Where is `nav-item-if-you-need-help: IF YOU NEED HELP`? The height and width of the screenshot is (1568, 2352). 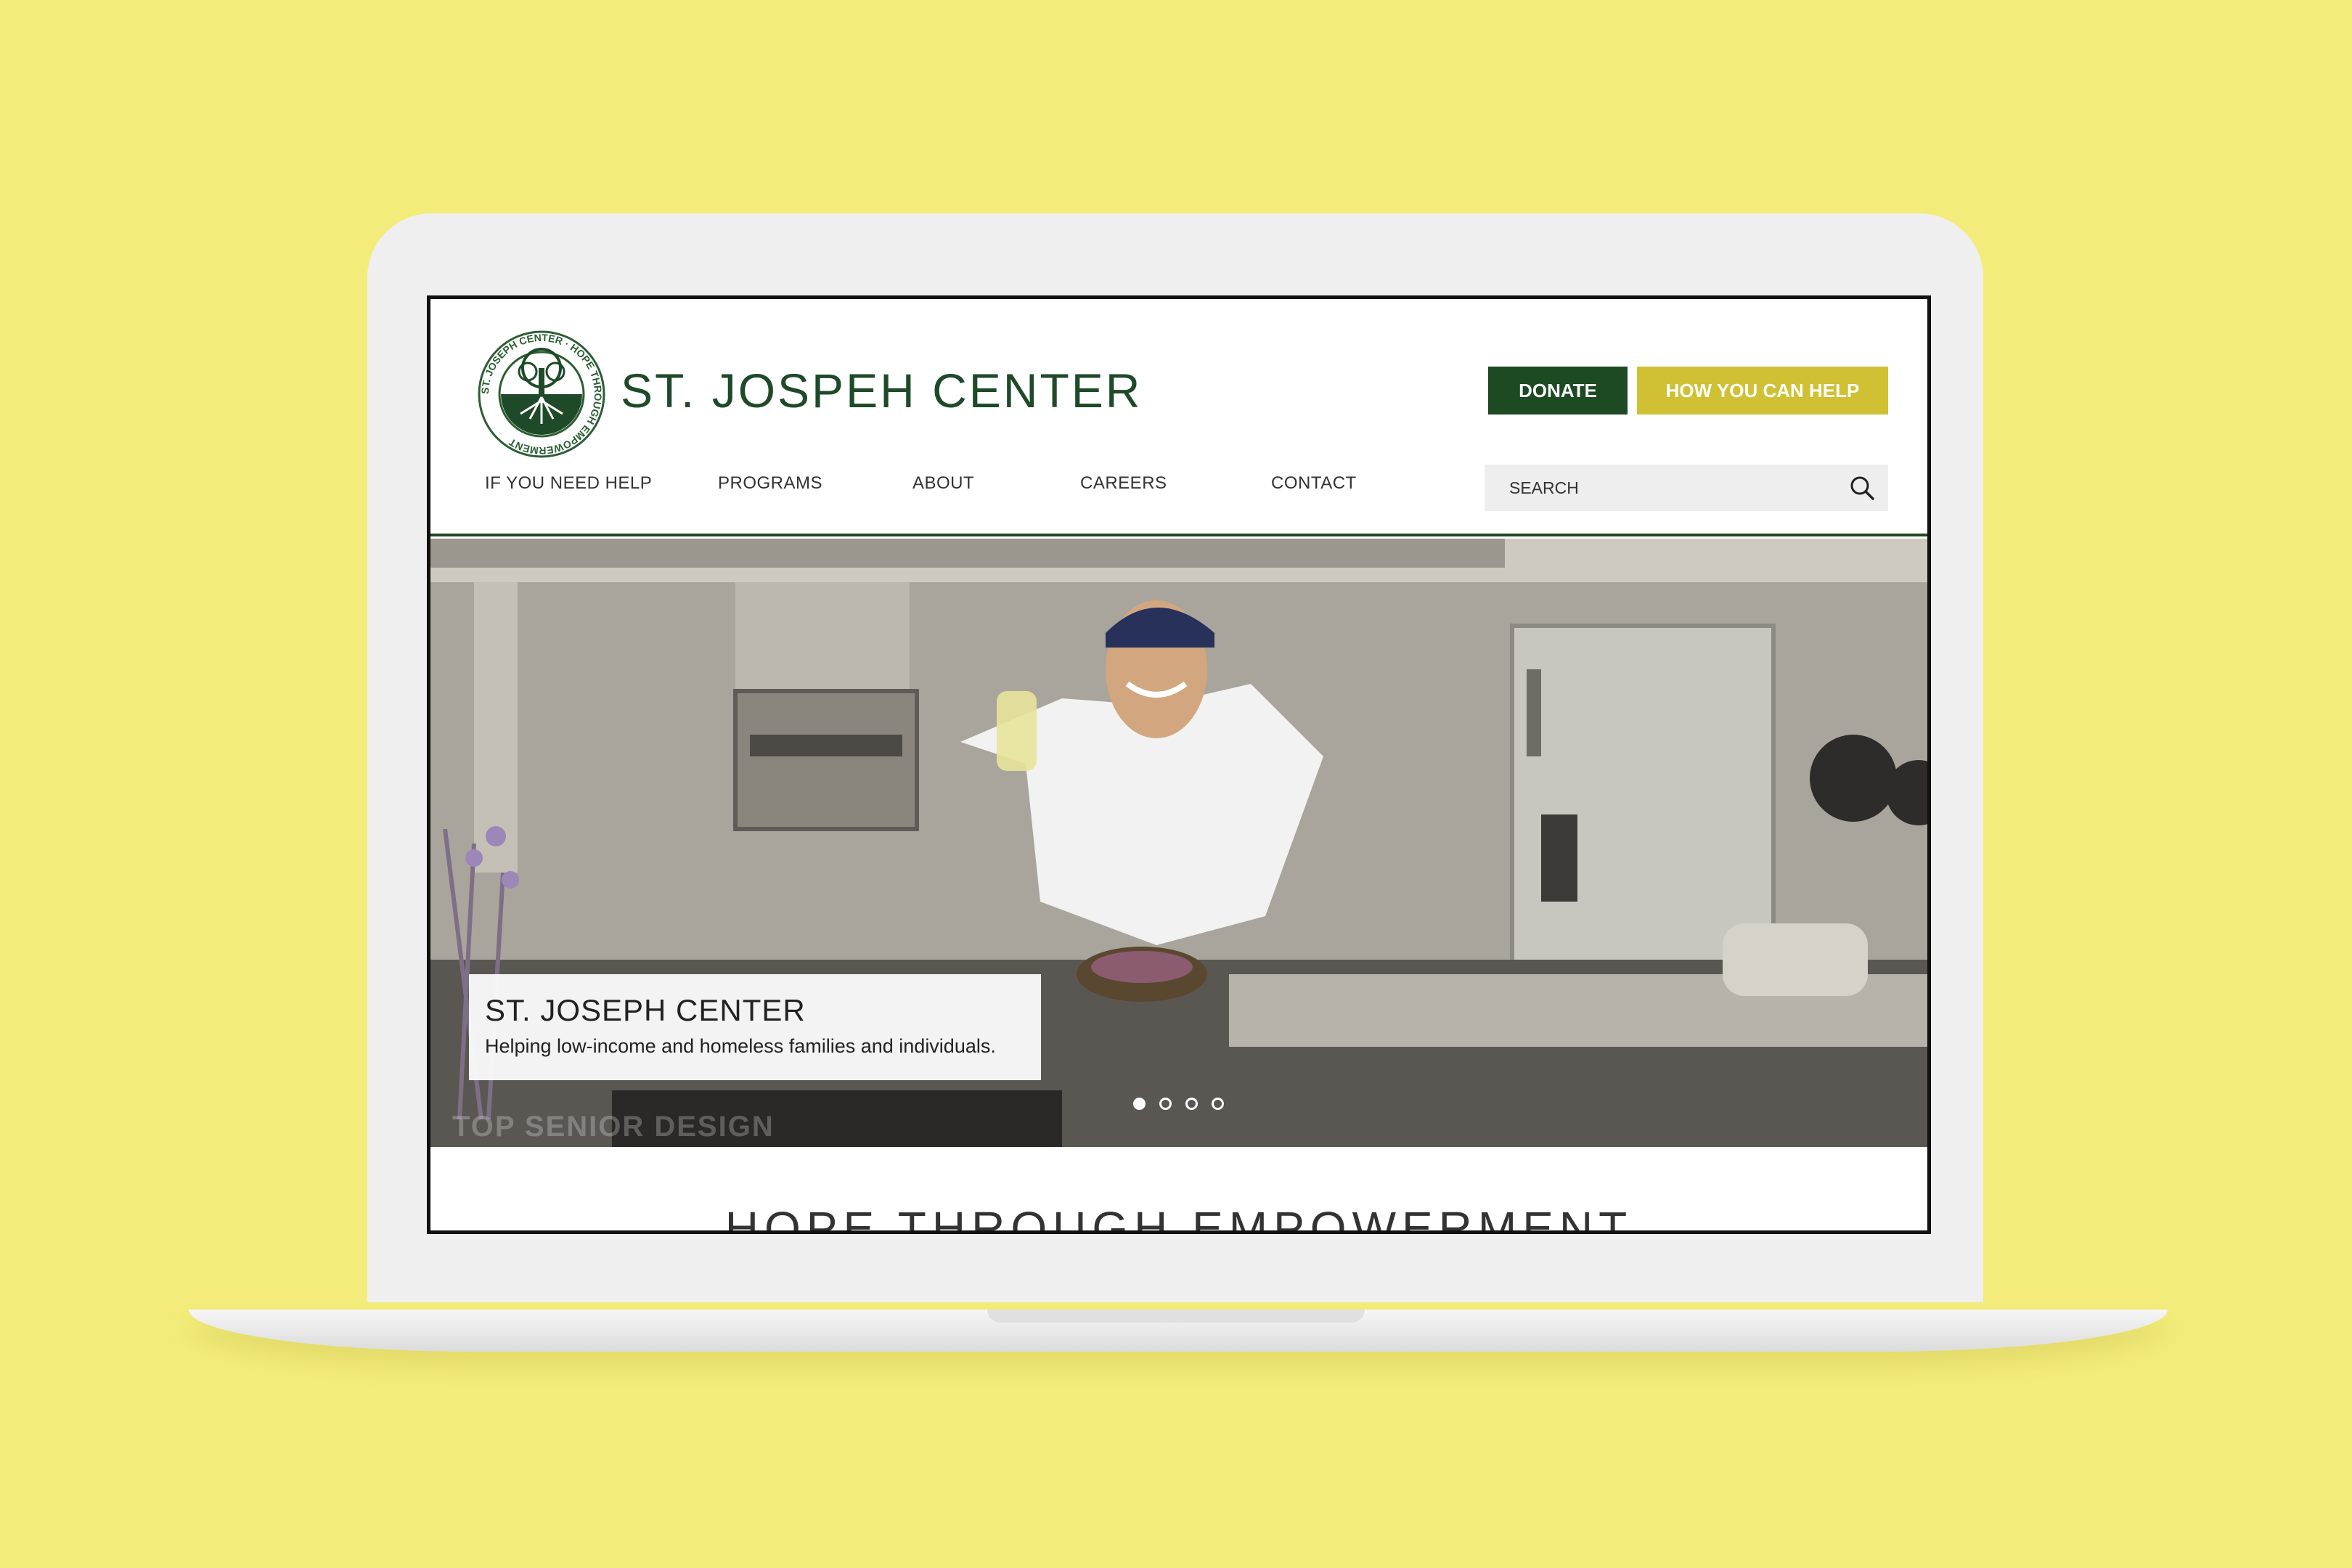 nav-item-if-you-need-help: IF YOU NEED HELP is located at coordinates (568, 484).